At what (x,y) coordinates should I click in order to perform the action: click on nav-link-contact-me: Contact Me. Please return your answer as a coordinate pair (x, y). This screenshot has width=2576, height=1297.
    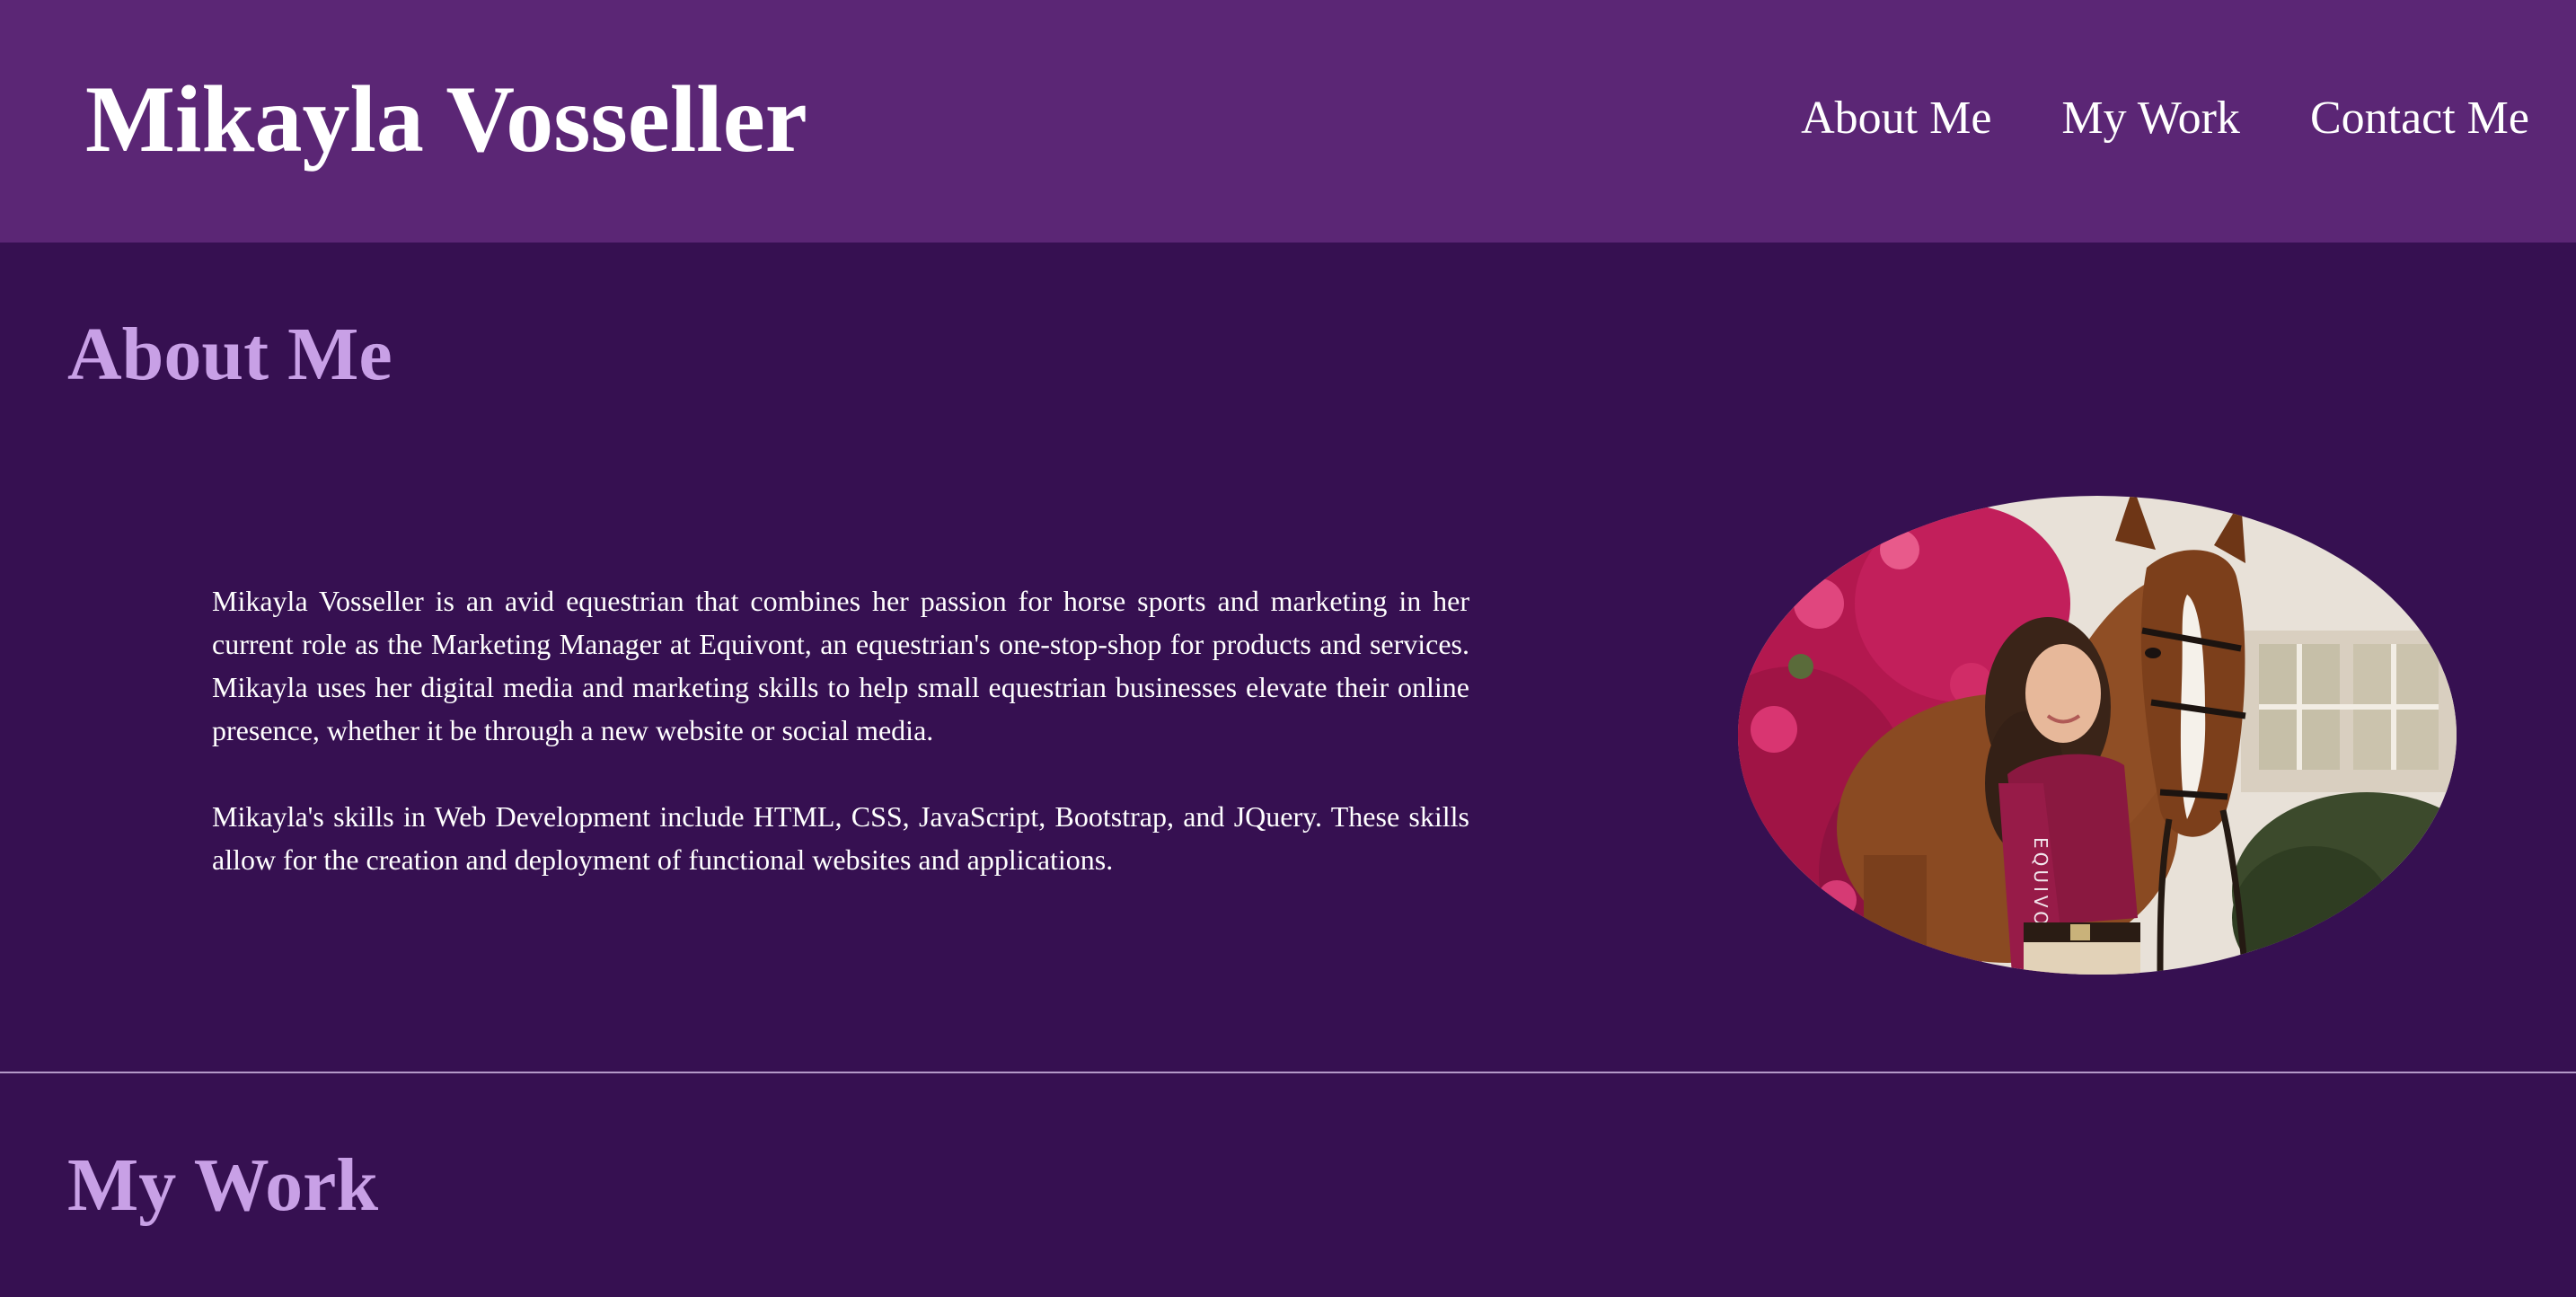
    Looking at the image, I should click on (2419, 118).